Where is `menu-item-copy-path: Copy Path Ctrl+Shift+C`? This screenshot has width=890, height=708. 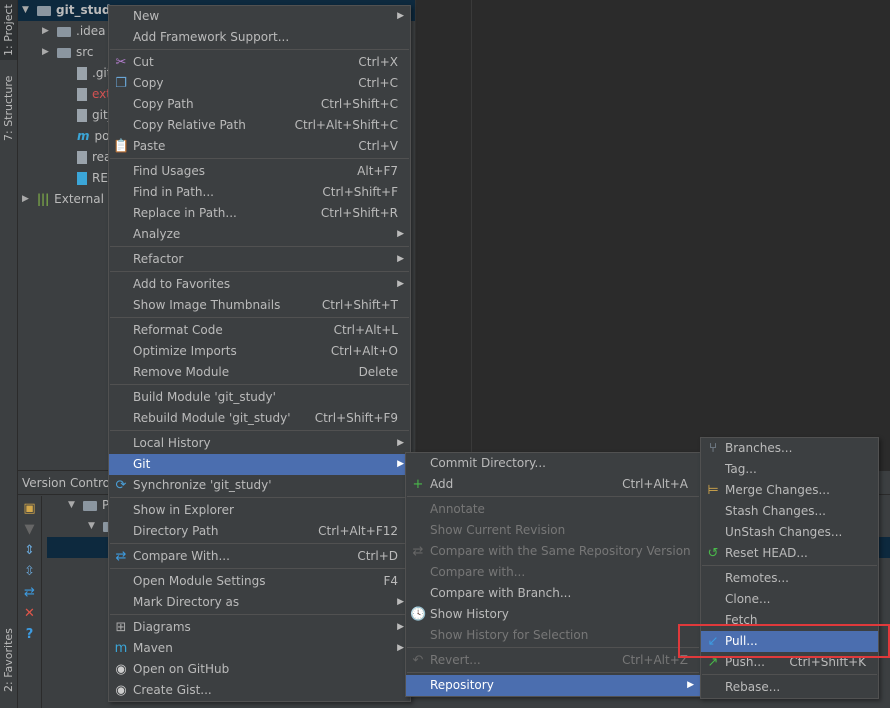 menu-item-copy-path: Copy Path Ctrl+Shift+C is located at coordinates (259, 104).